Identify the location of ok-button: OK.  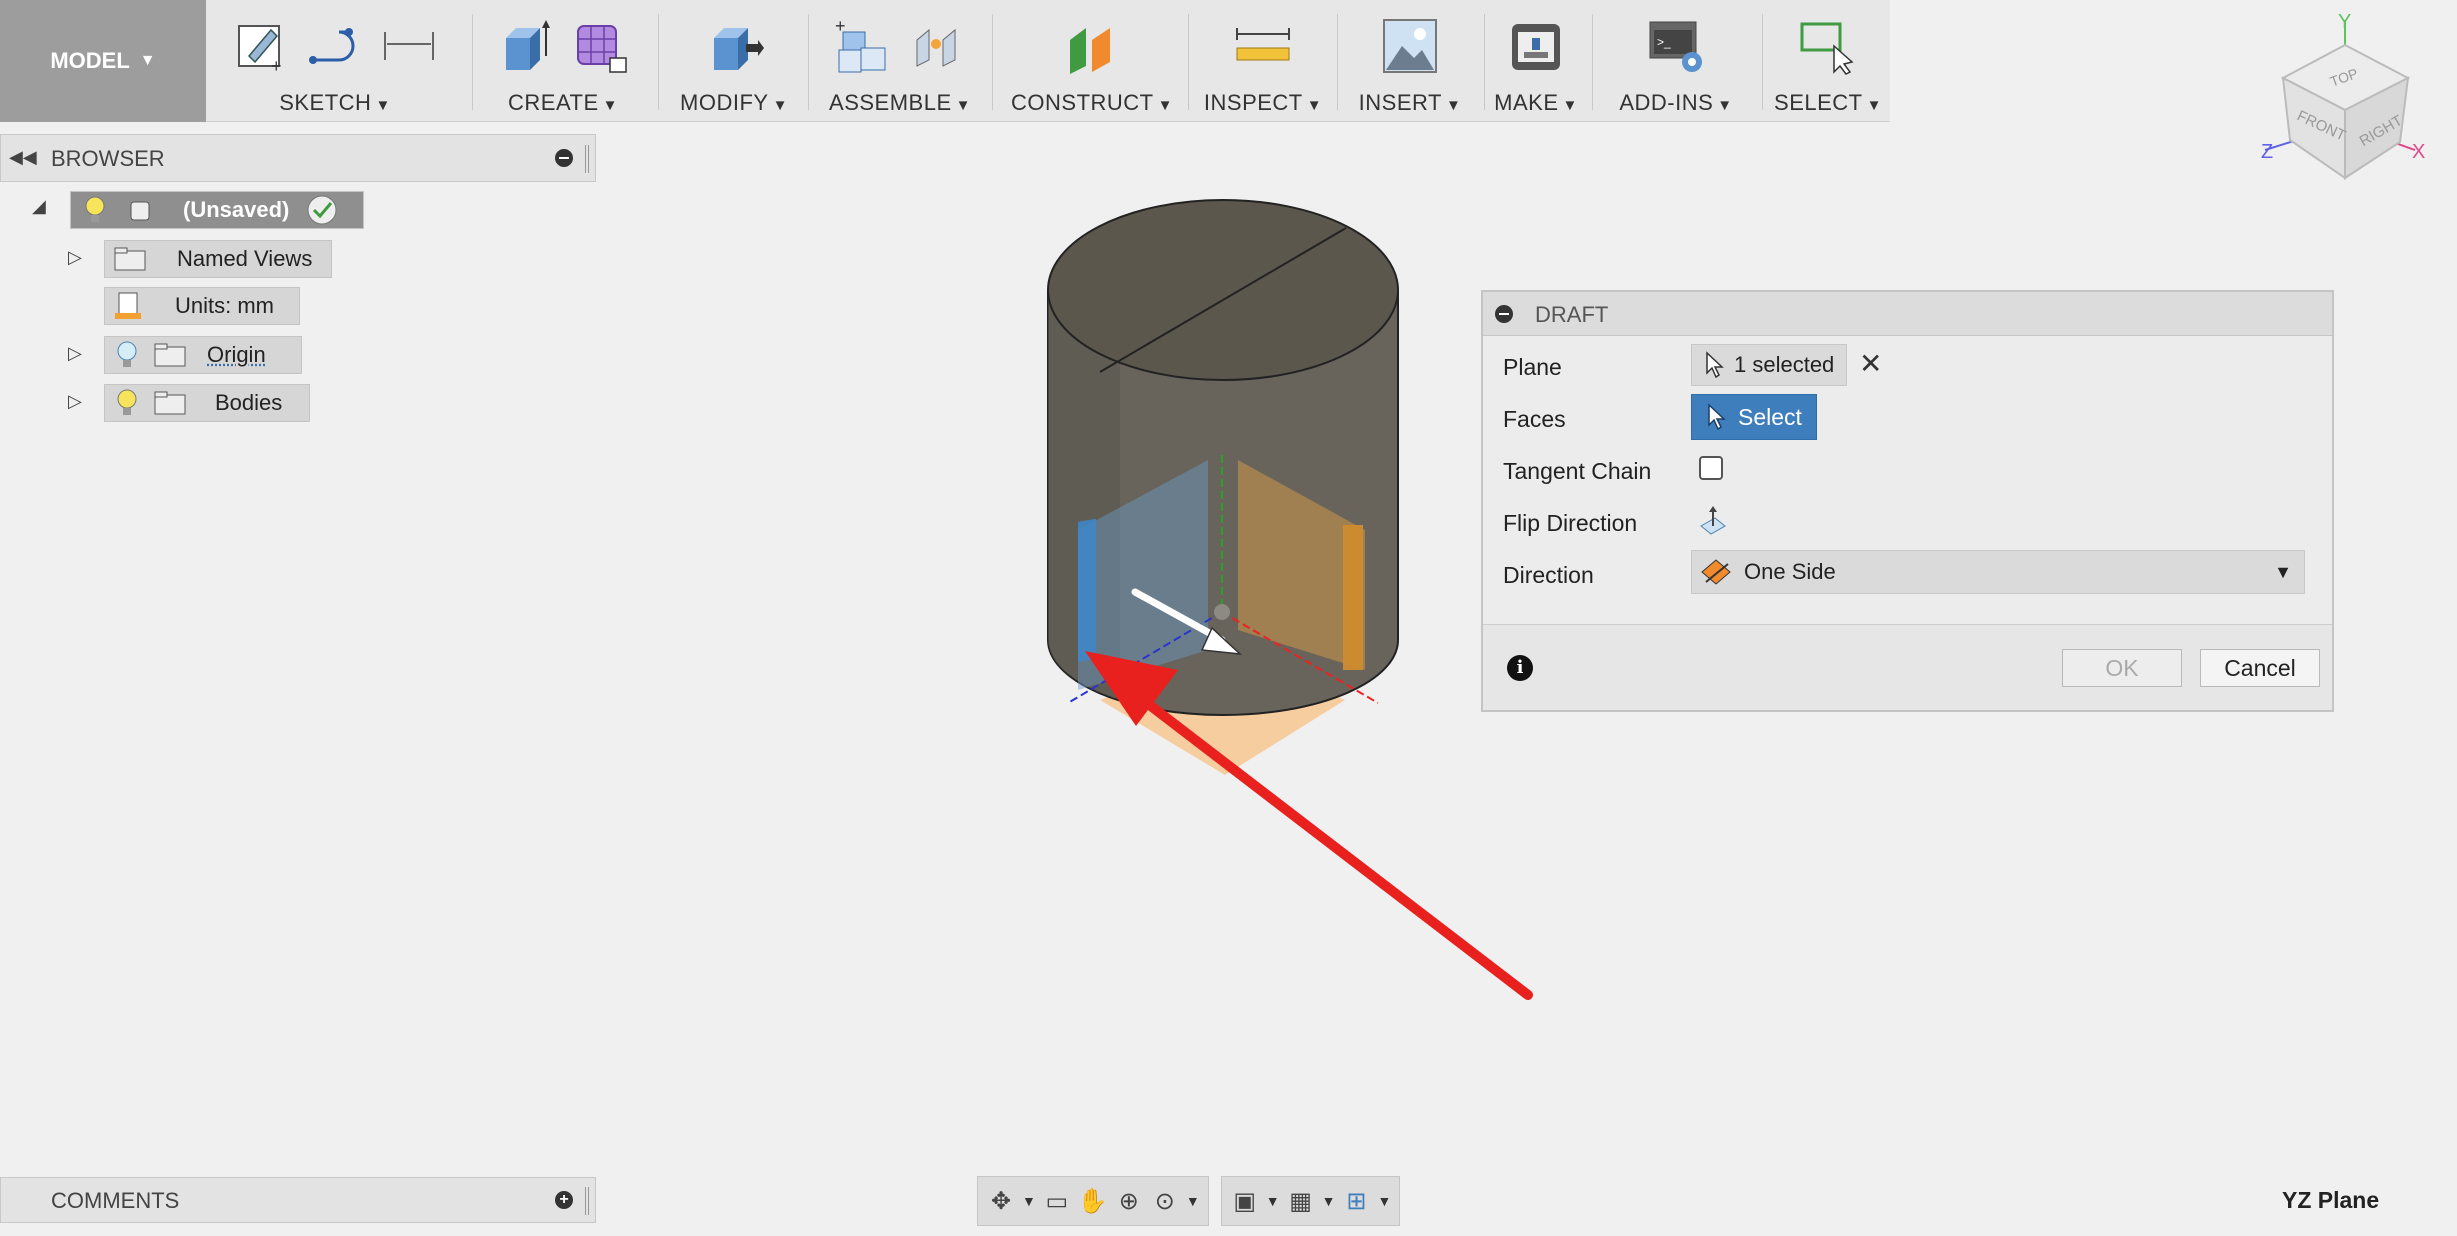
(2122, 668).